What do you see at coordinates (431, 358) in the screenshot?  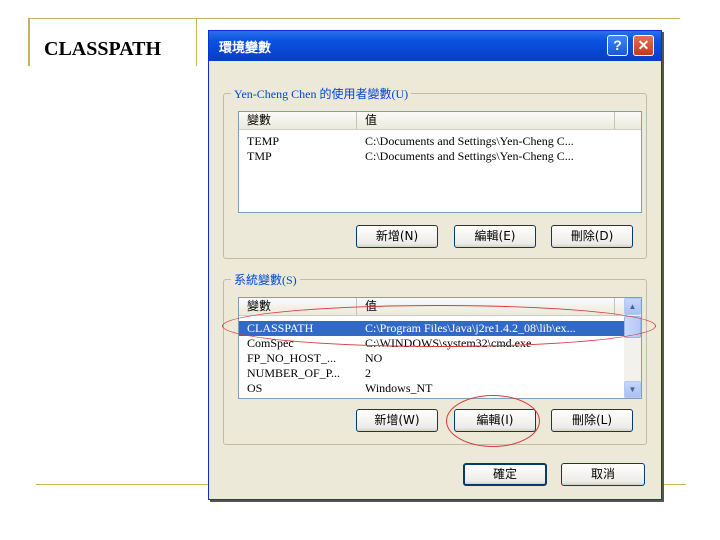 I see `list-item: FP_NO_HOST_... NO` at bounding box center [431, 358].